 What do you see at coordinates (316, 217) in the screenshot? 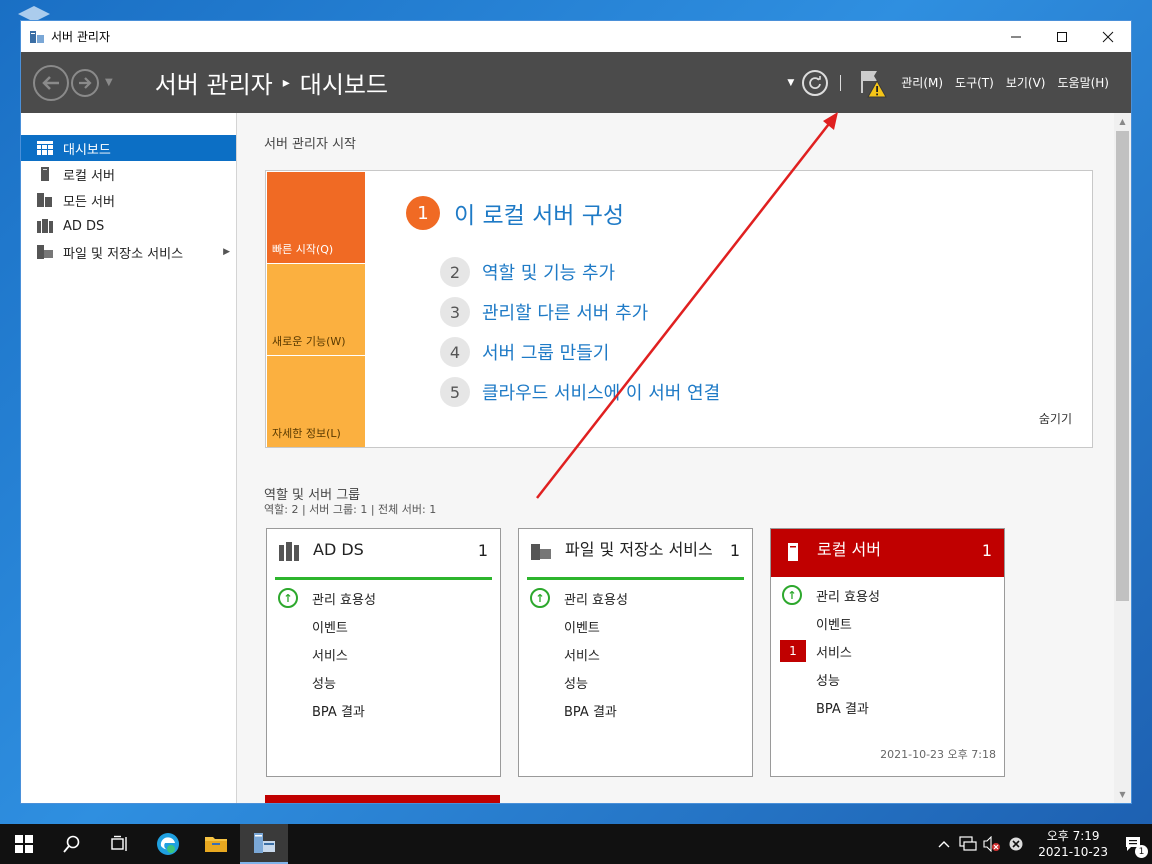
I see `tab-quick-start: 빠른 시작(Q)` at bounding box center [316, 217].